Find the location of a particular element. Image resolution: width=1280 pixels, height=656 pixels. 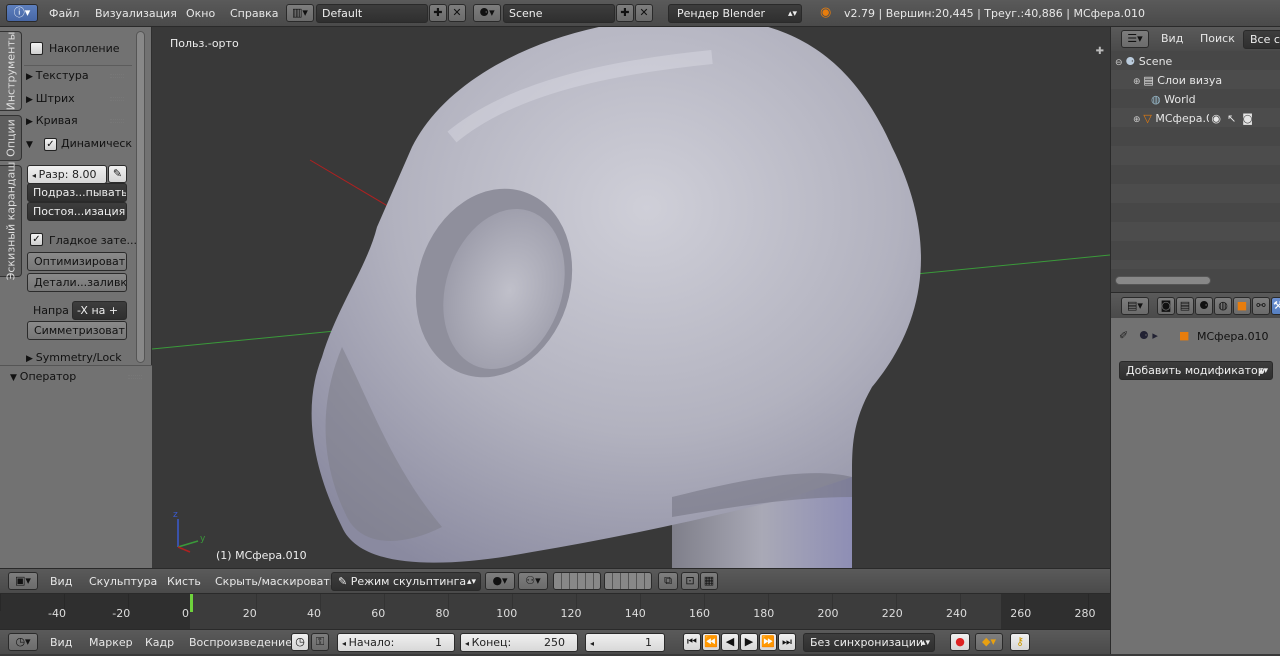

outliner-filter-dropdown: Все сц is located at coordinates (1261, 39).